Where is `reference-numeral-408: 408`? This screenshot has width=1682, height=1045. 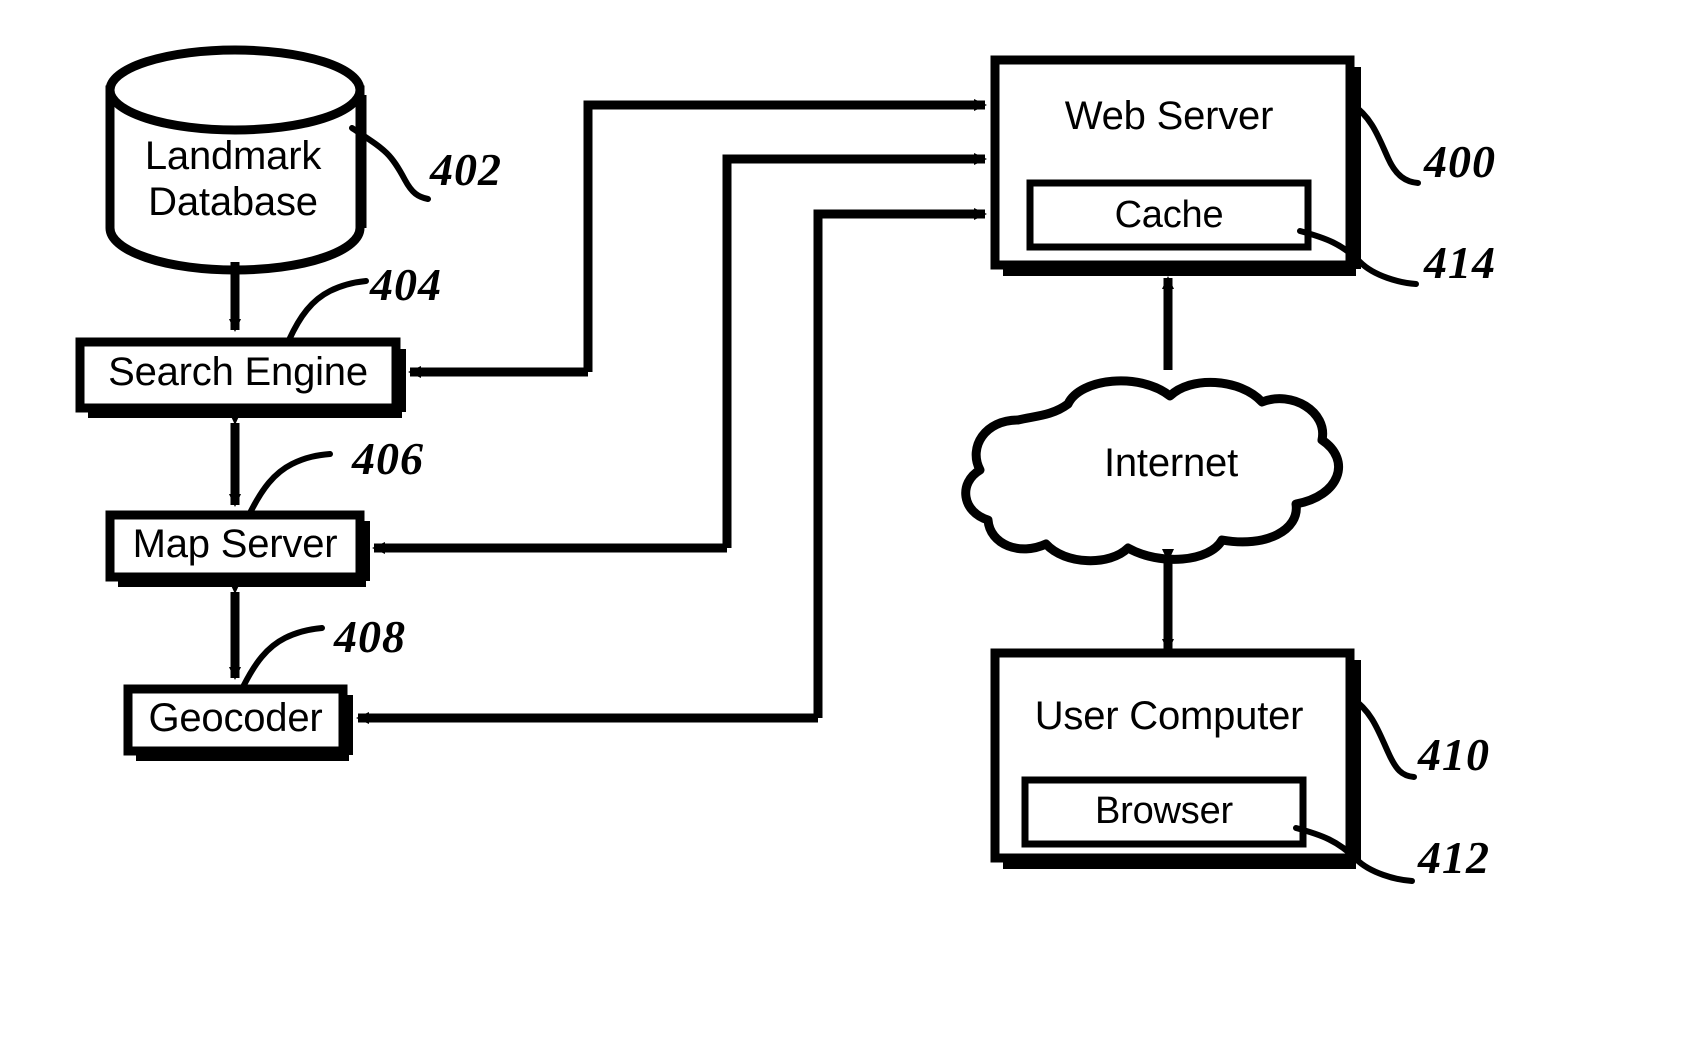 reference-numeral-408: 408 is located at coordinates (370, 636).